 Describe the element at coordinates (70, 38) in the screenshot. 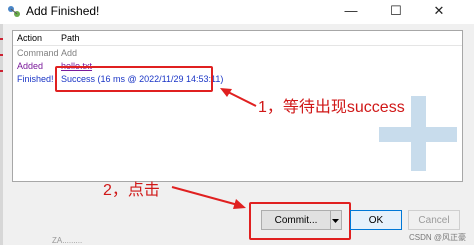

I see `column-header-path: Path` at that location.